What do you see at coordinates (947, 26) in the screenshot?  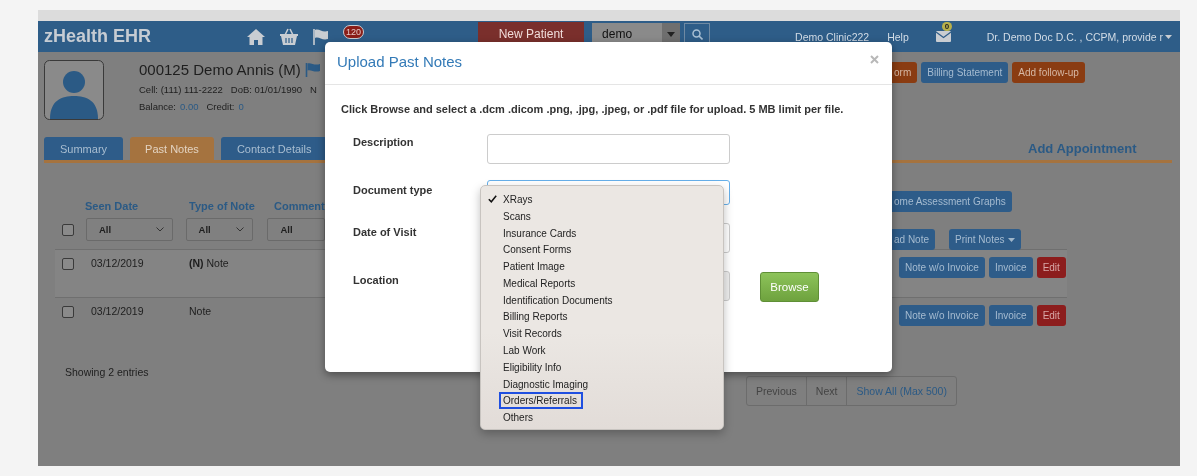 I see `mail-badge: 0` at bounding box center [947, 26].